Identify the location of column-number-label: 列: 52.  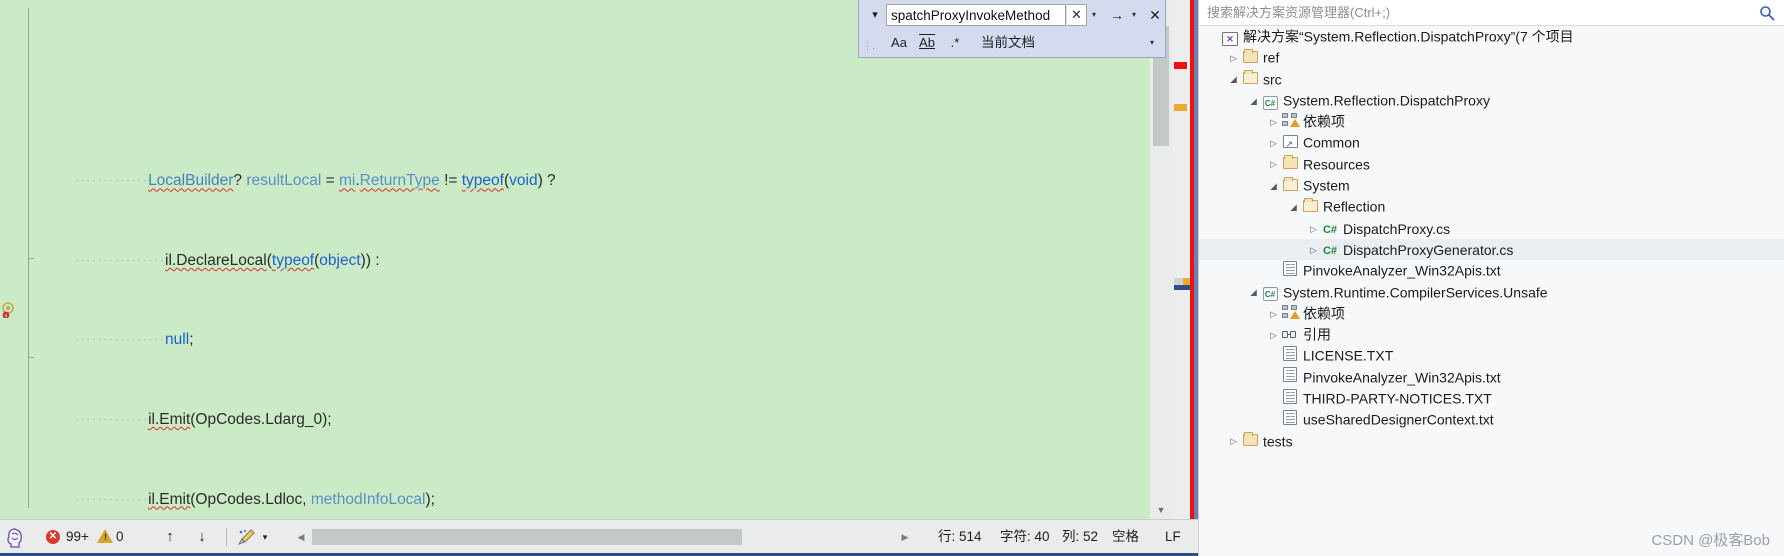
(1080, 537).